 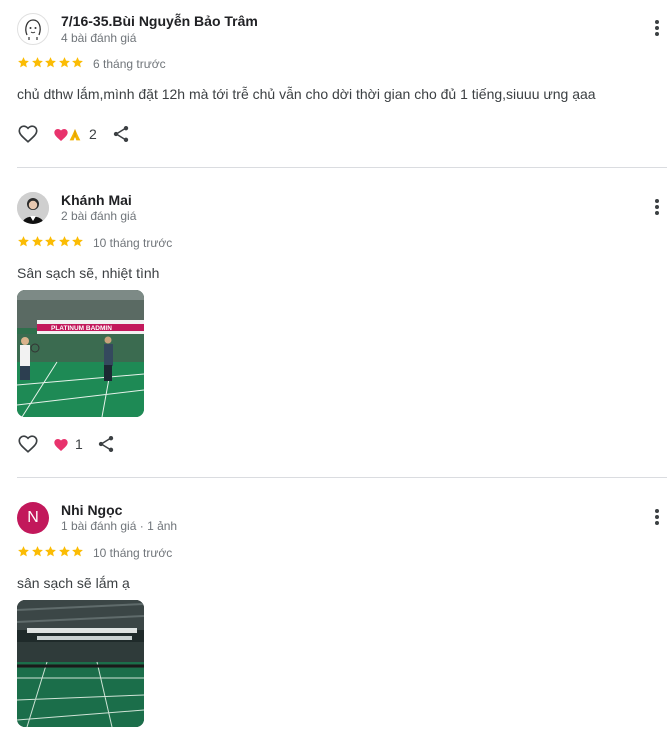 What do you see at coordinates (99, 38) in the screenshot?
I see `reviewer-meta: 4 bài đánh giá` at bounding box center [99, 38].